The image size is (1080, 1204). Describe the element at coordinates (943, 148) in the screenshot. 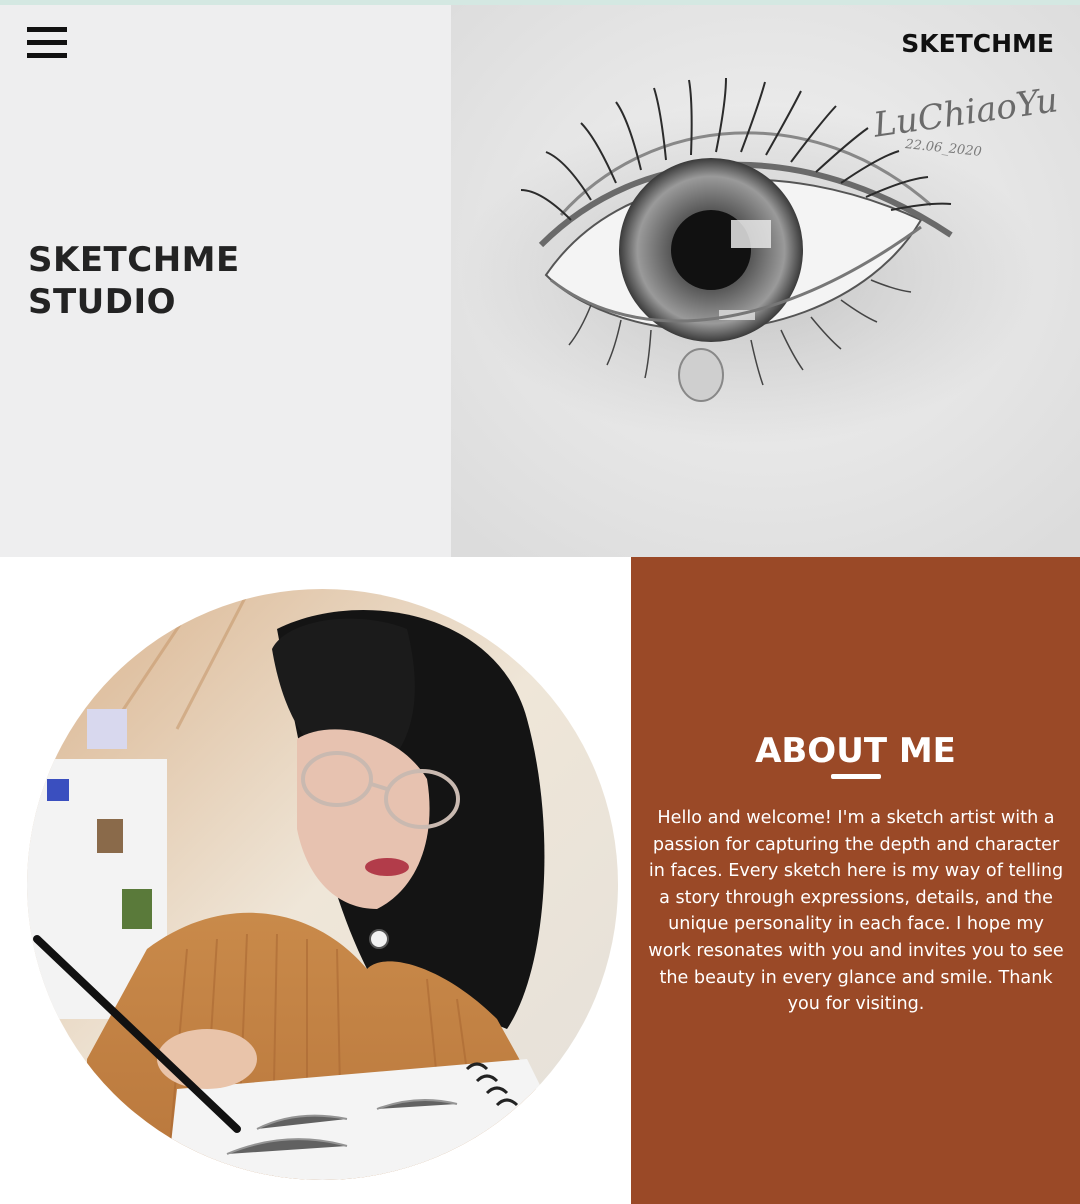

I see `signature-date: 22.06_2020` at that location.